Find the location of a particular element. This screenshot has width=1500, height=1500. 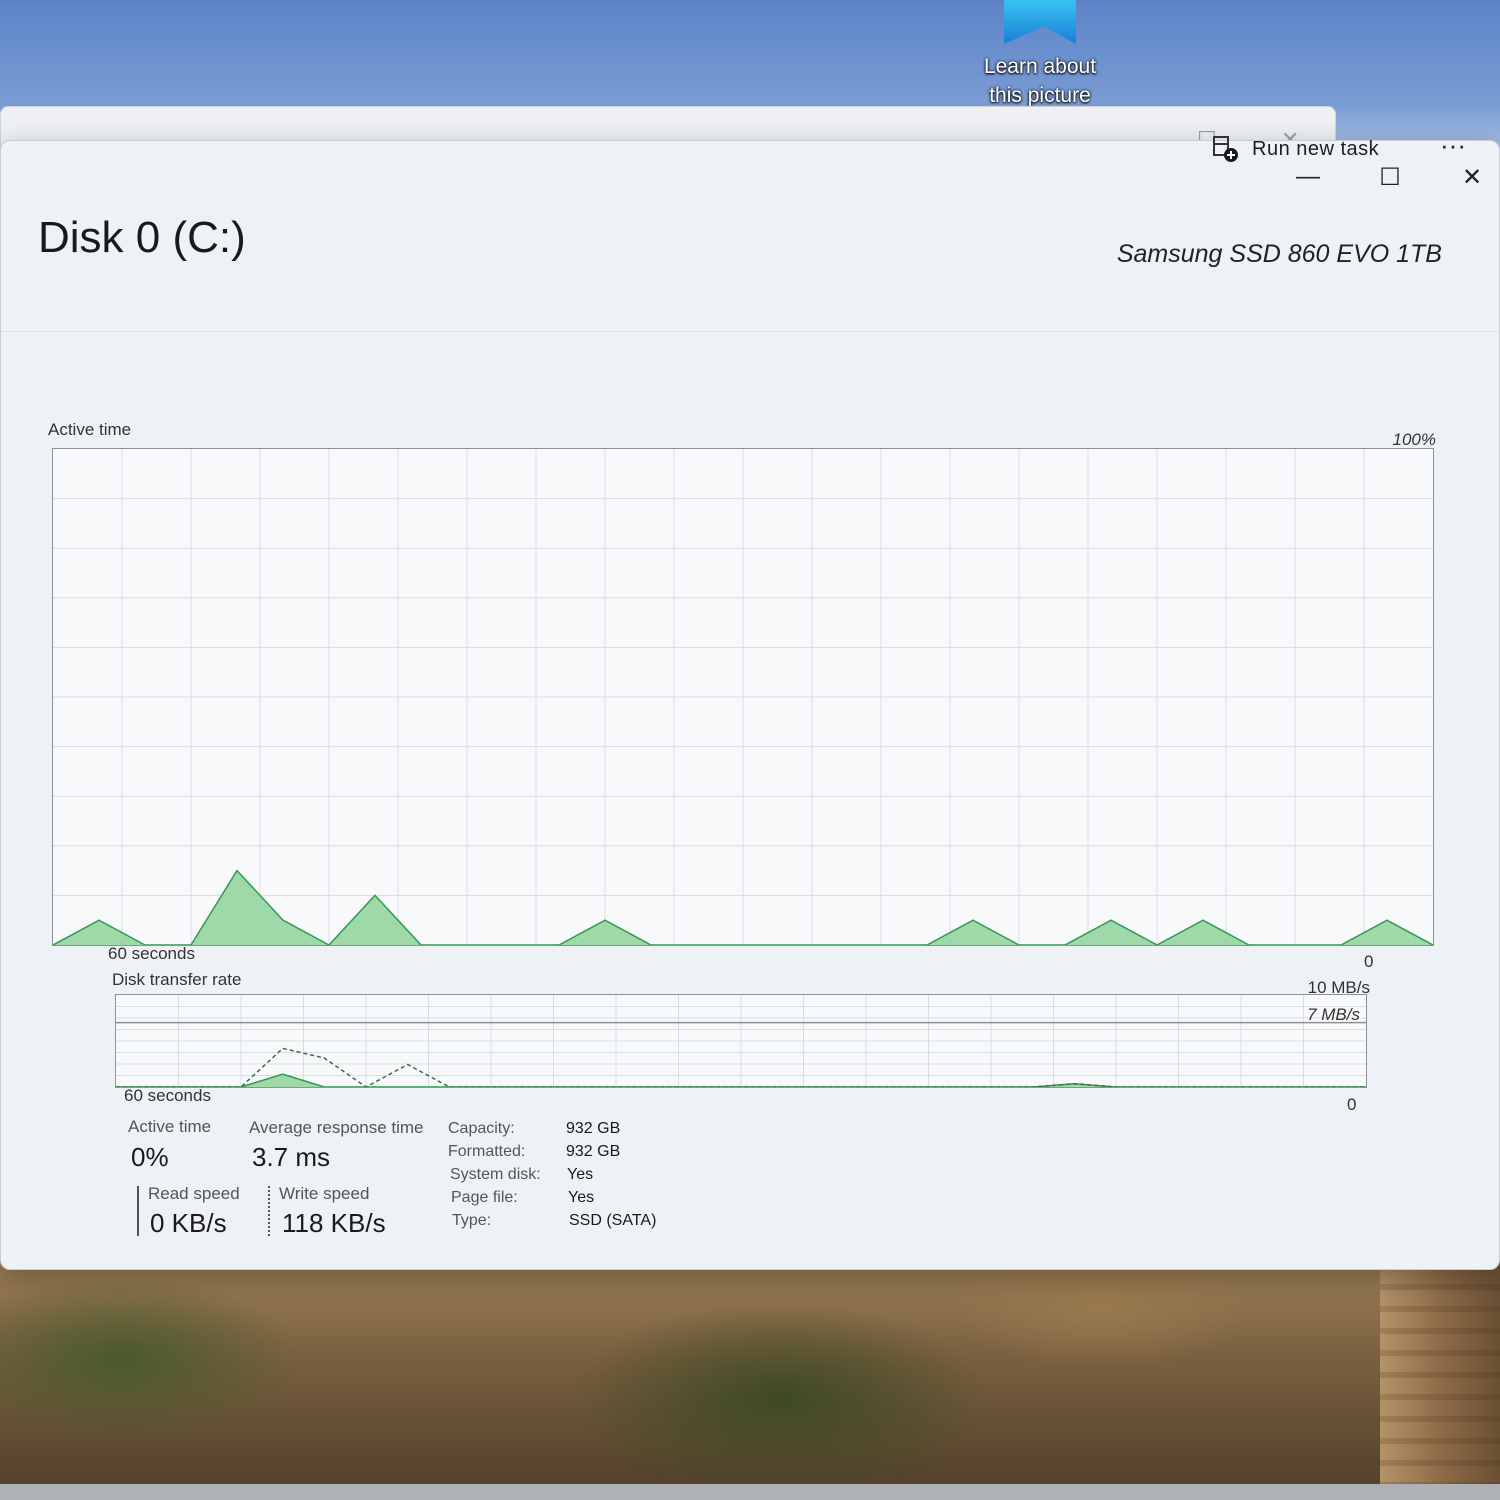

avg-response-label: Average response time is located at coordinates (336, 1127).